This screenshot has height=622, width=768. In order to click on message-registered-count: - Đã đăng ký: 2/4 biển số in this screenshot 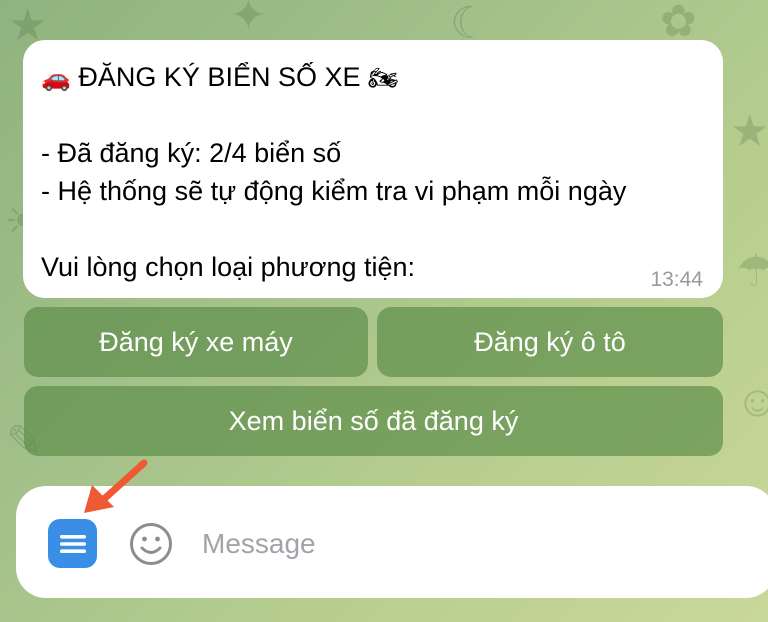, I will do `click(191, 153)`.